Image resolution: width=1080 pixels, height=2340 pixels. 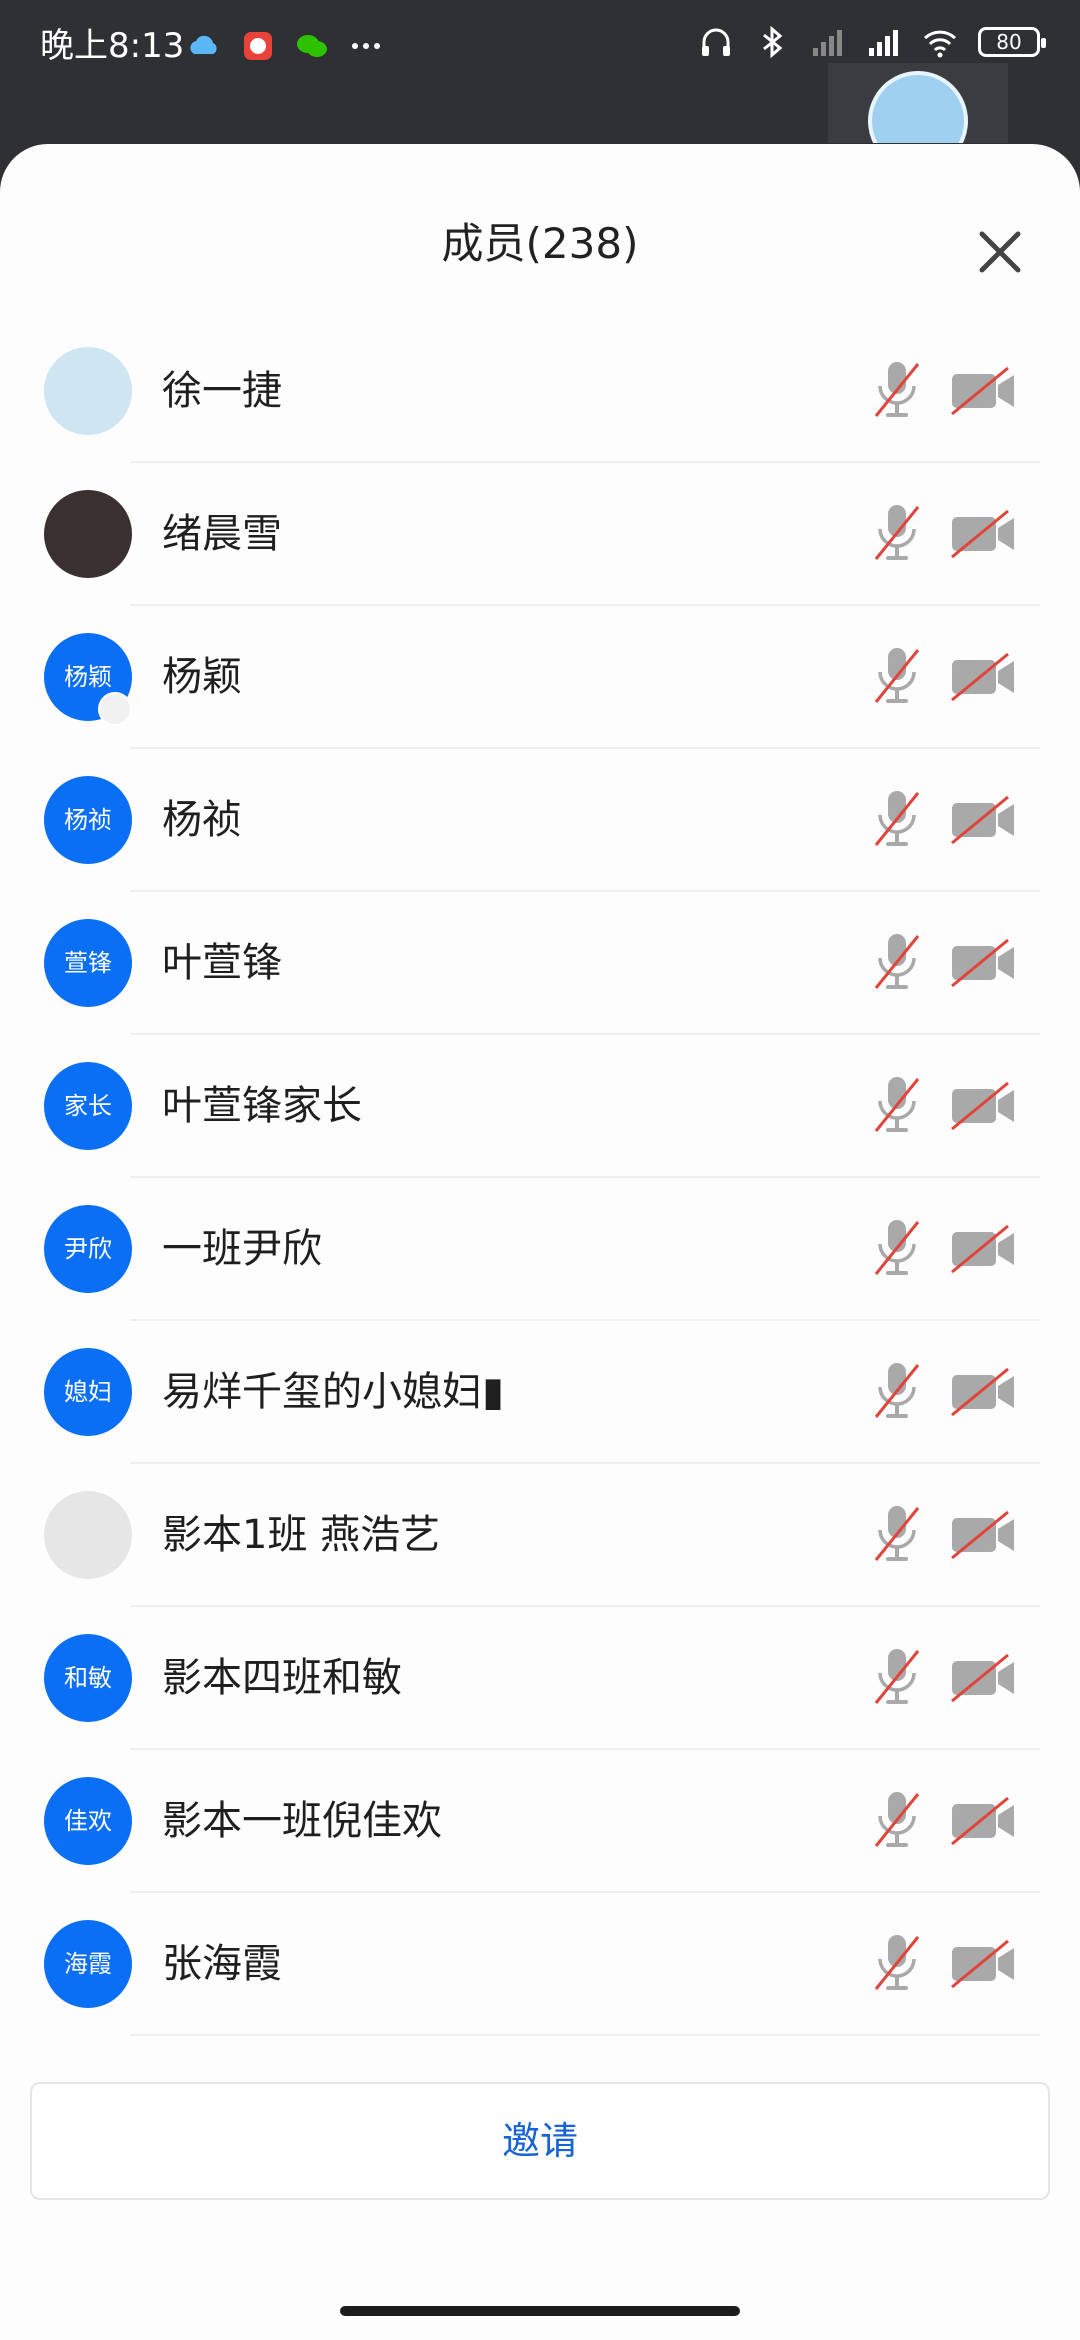 I want to click on member-name: 影本一班倪佳欢, so click(x=302, y=1821).